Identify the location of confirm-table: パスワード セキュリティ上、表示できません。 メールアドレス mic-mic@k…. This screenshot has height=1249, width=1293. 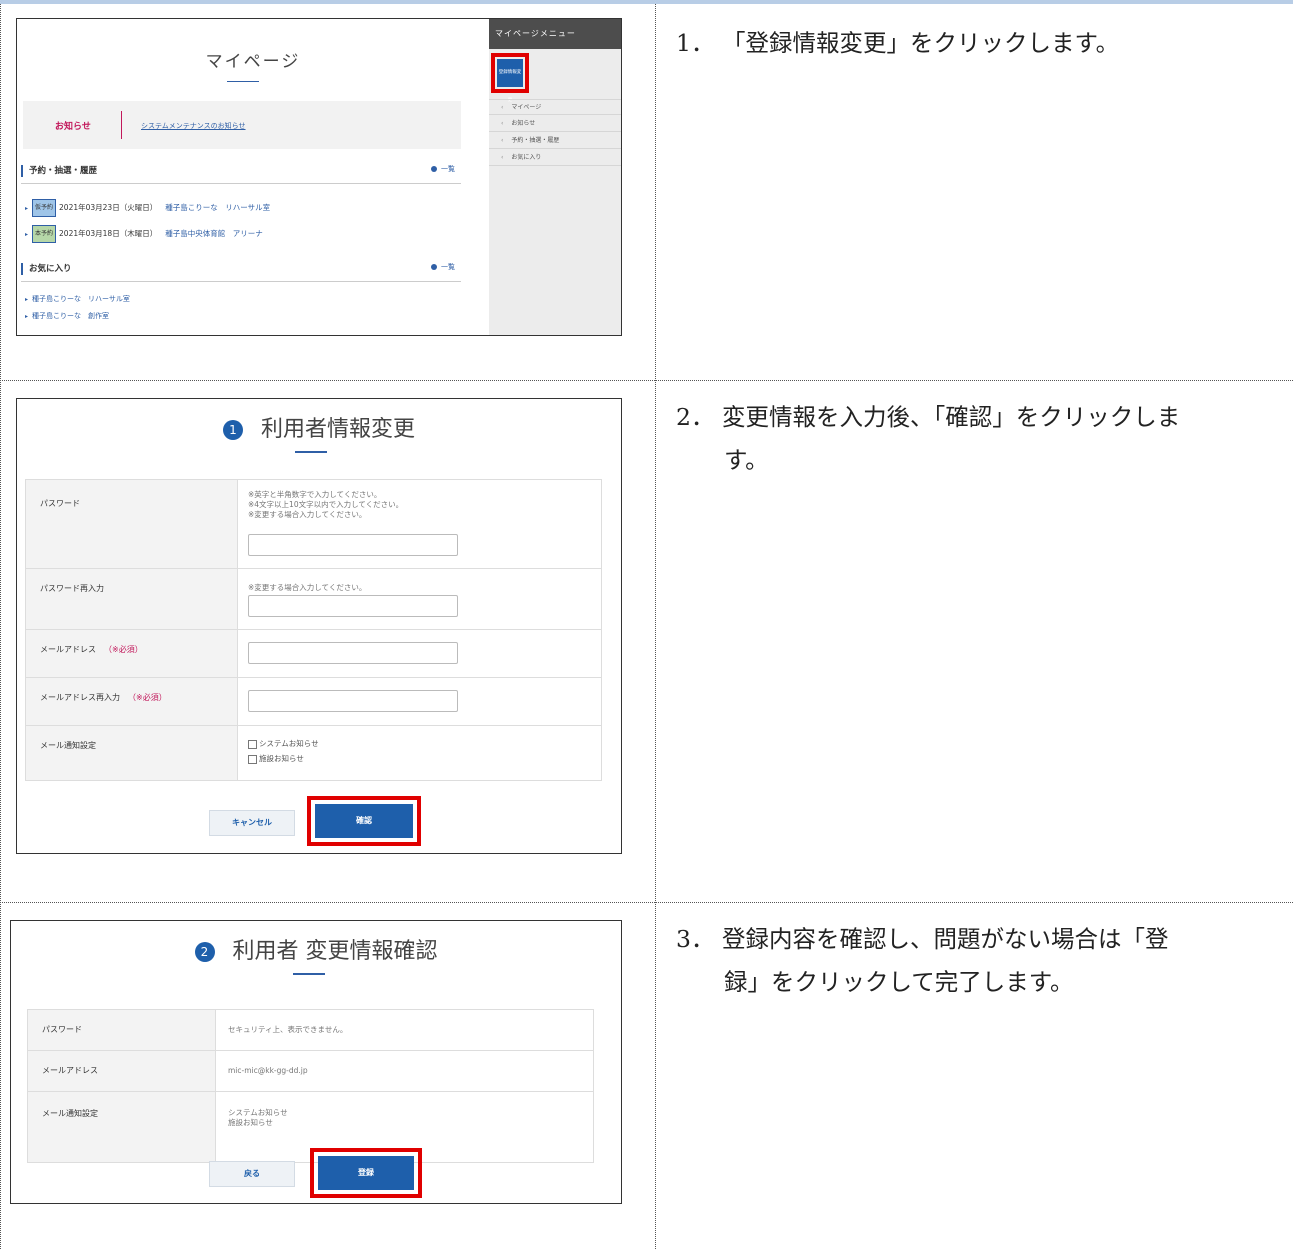
(310, 1086).